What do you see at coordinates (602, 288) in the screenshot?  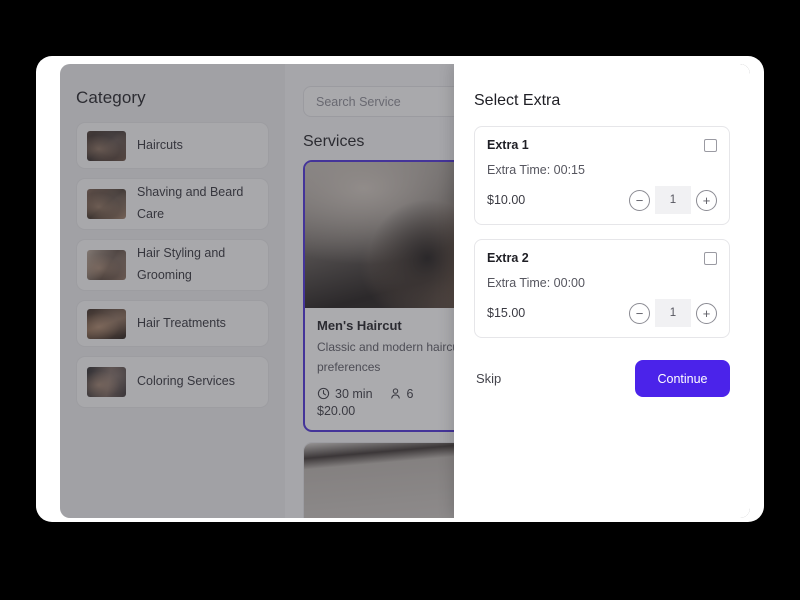 I see `extra-card-2: Extra 2 Extra Time: 00:00 $15.00 − 1 +` at bounding box center [602, 288].